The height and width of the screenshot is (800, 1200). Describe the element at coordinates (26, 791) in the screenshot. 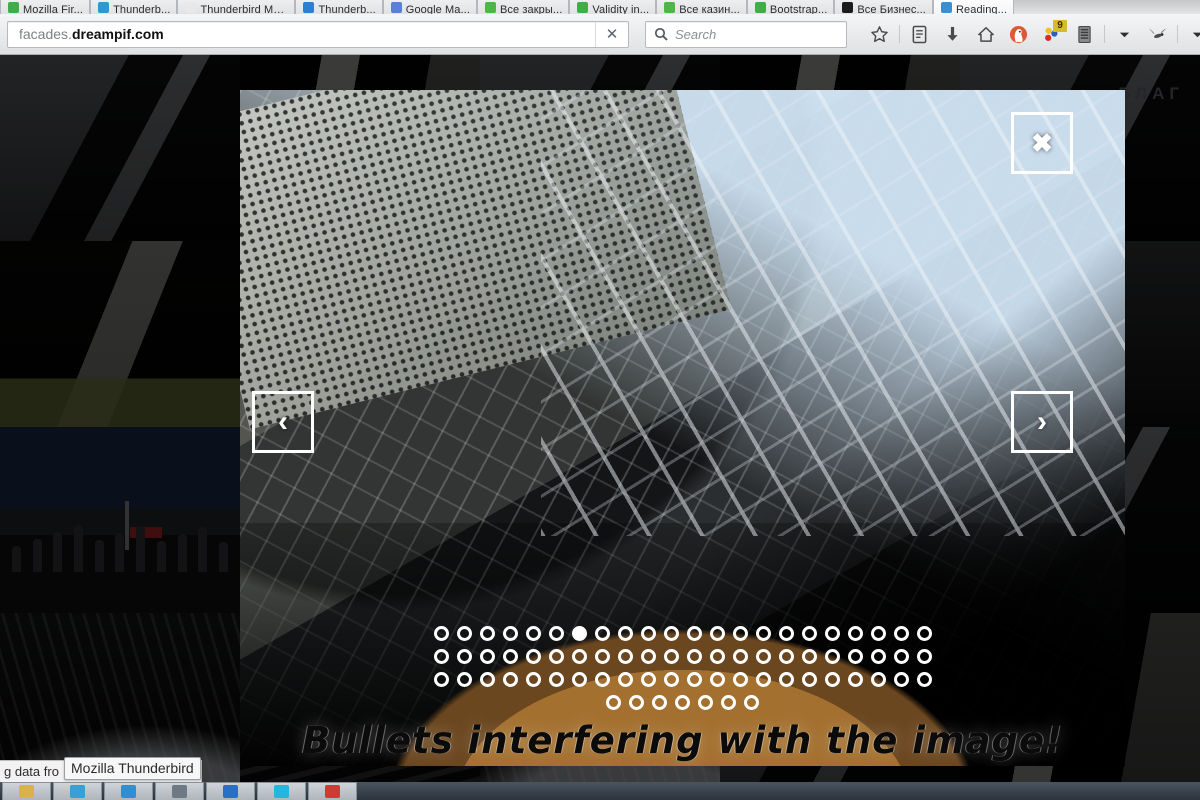

I see `taskbar-item-folder` at that location.